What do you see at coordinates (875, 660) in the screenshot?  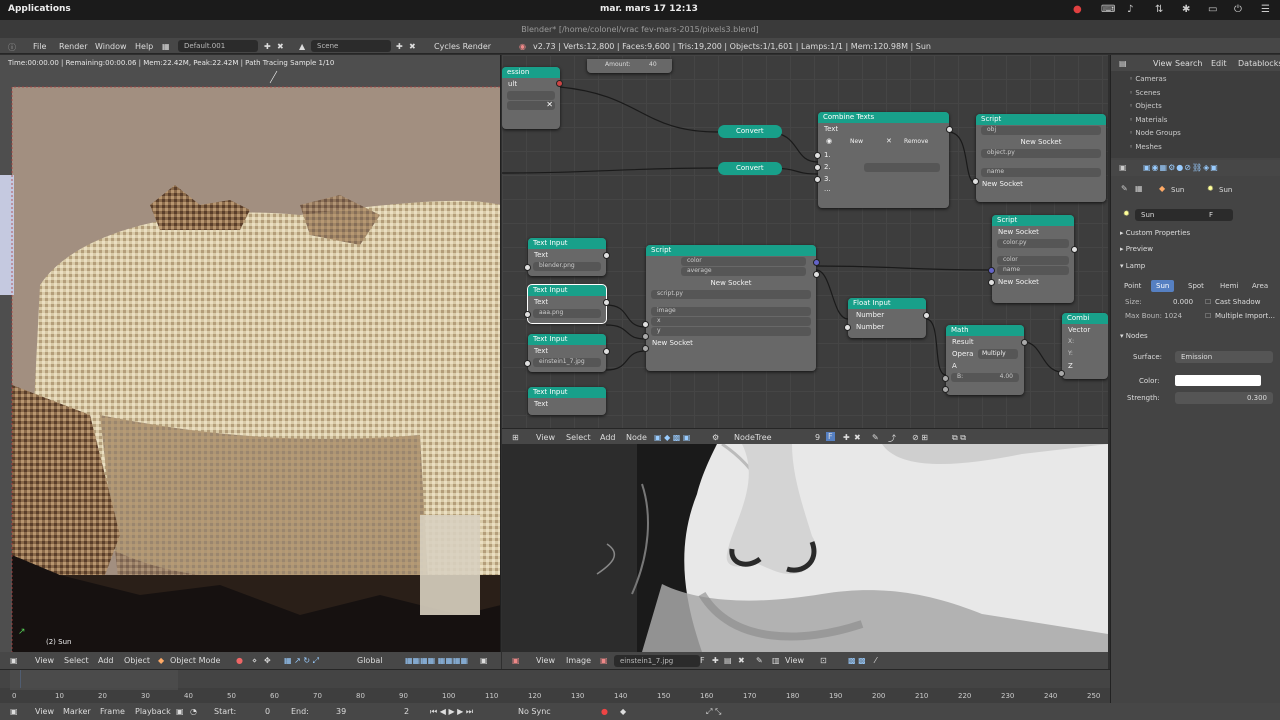 I see `brush-icon: ⁄` at bounding box center [875, 660].